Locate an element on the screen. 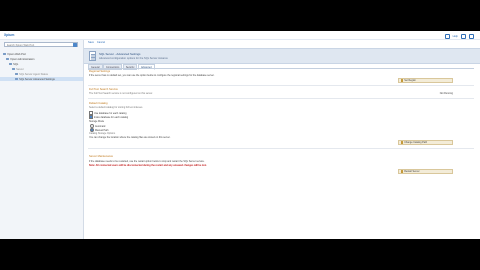 The image size is (480, 270). top-bar: Xpium Help is located at coordinates (240, 35).